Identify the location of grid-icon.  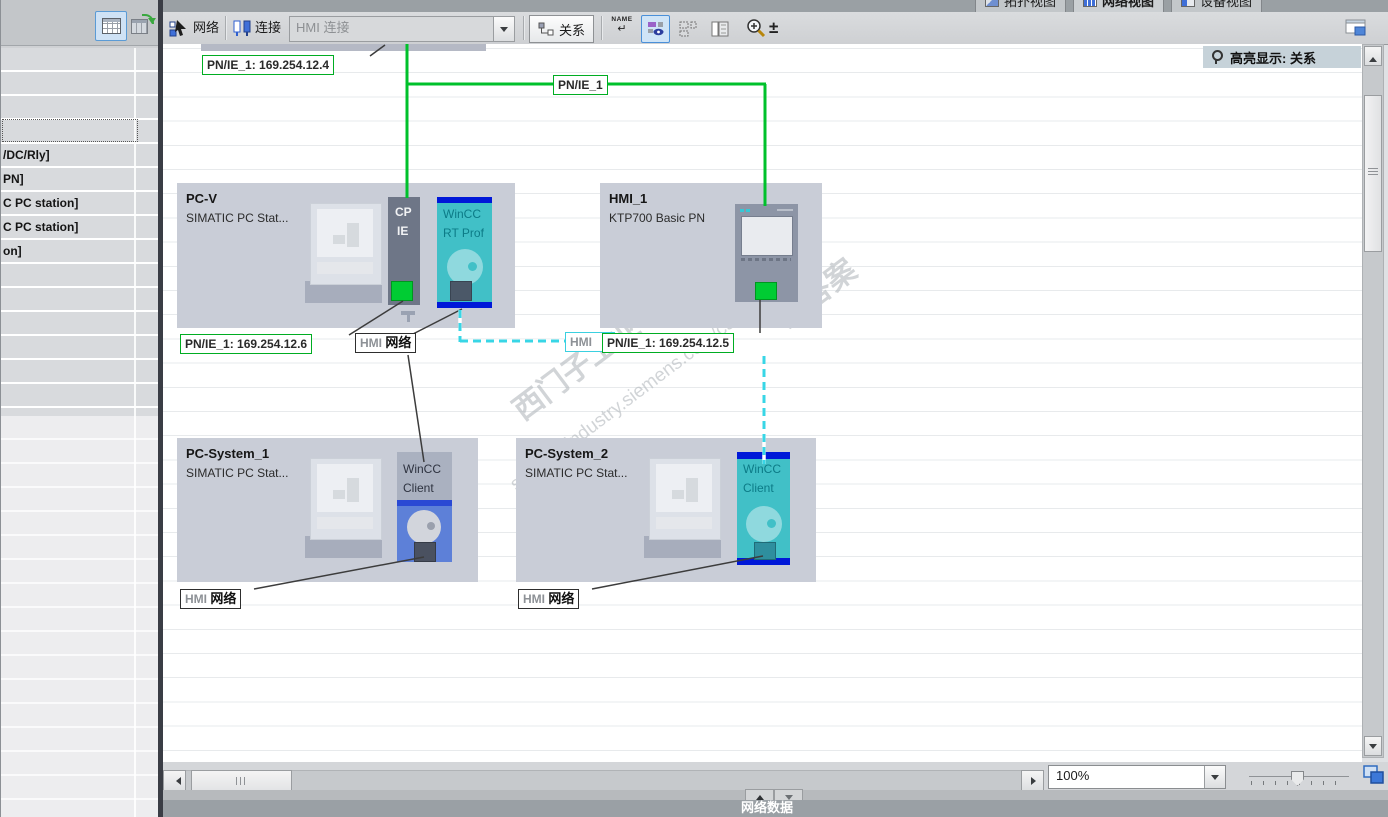
(687, 29).